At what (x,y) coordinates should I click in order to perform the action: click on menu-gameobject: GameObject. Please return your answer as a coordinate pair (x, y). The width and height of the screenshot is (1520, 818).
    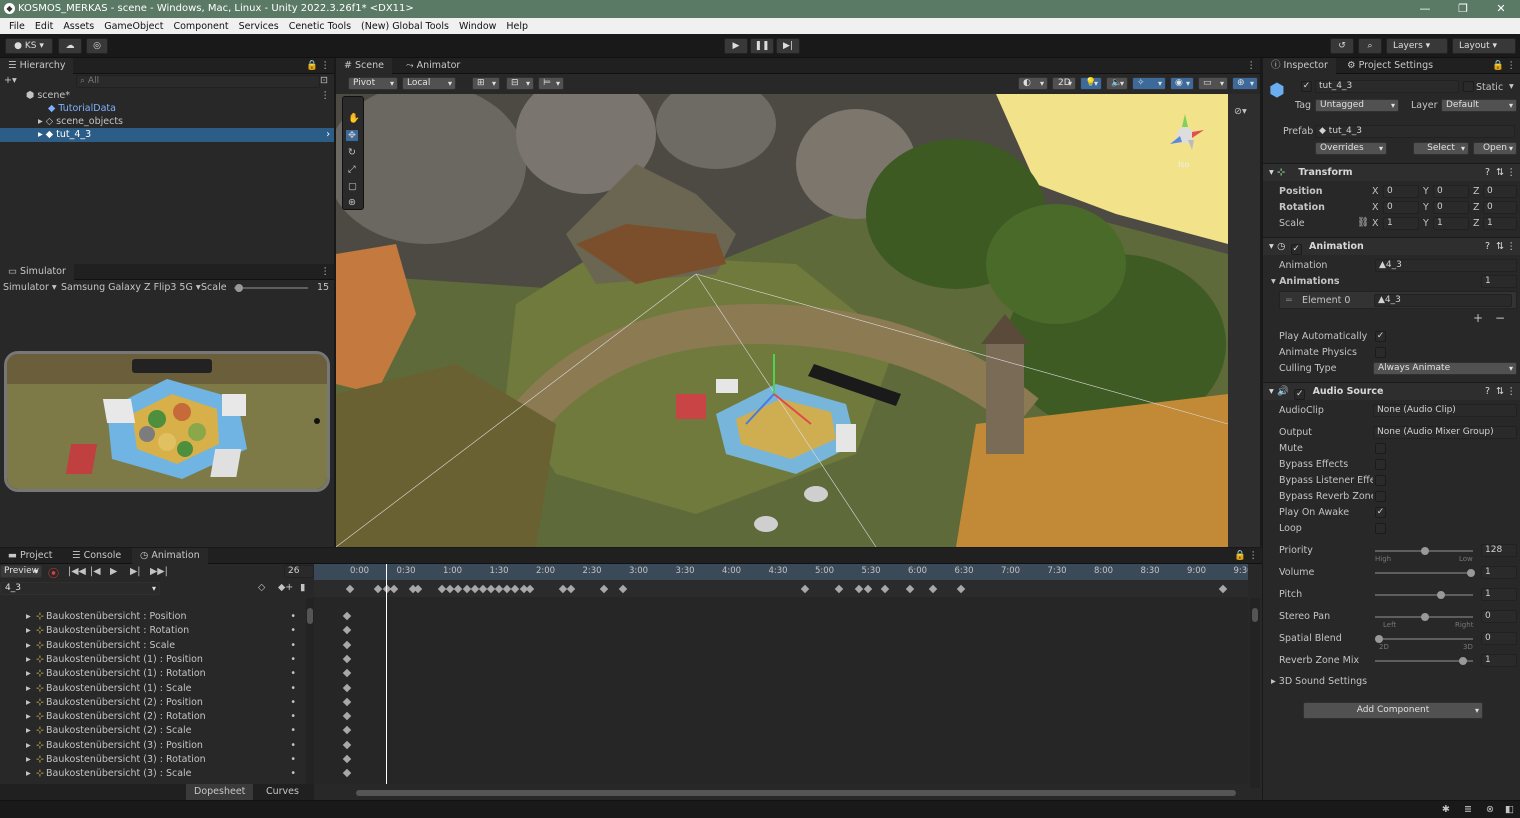
    Looking at the image, I should click on (133, 26).